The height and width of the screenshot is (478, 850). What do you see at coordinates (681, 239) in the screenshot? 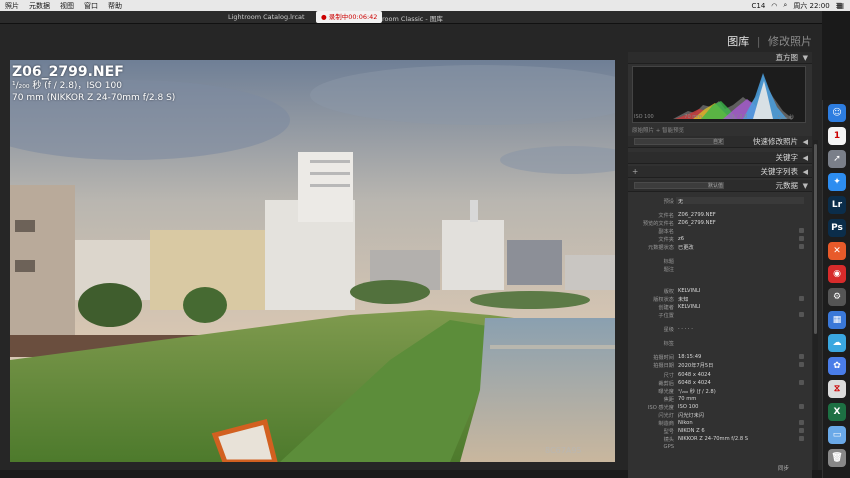
I see `metadata-value: z6` at bounding box center [681, 239].